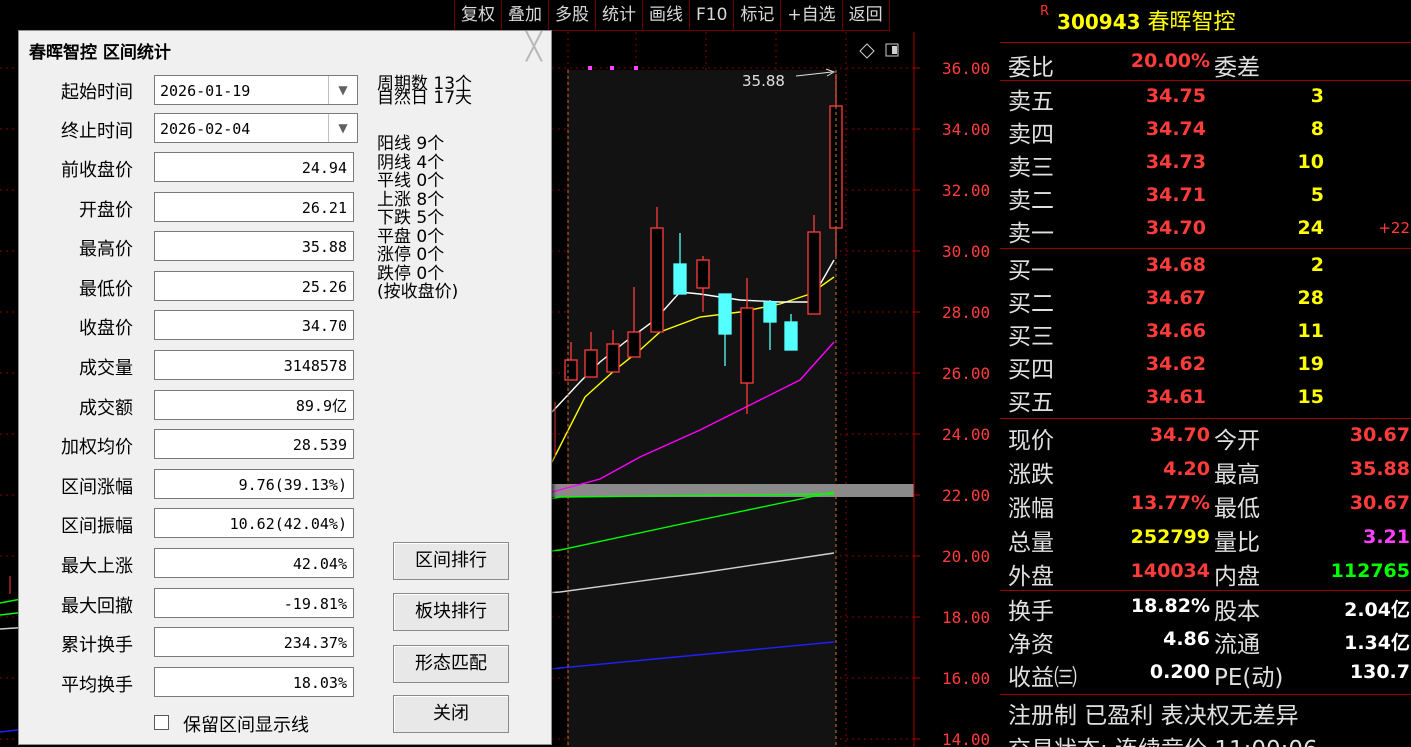 Image resolution: width=1411 pixels, height=747 pixels. Describe the element at coordinates (1310, 364) in the screenshot. I see `bid-volume: 19` at that location.